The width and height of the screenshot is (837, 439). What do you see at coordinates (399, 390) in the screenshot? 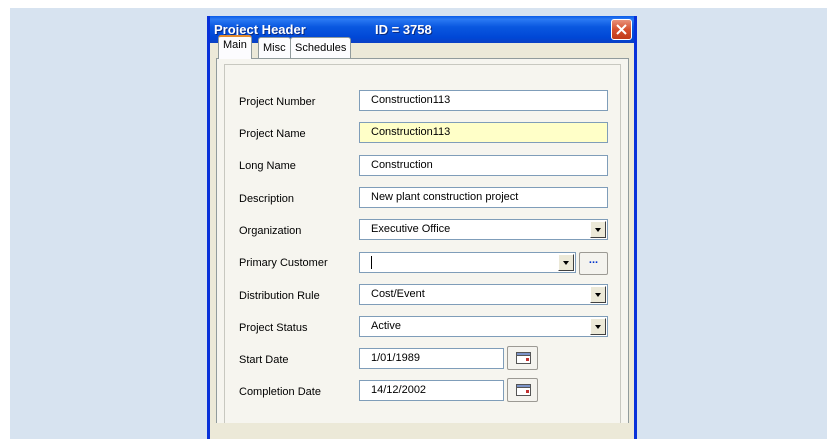
I see `completion-date-value: 14/12/2002` at bounding box center [399, 390].